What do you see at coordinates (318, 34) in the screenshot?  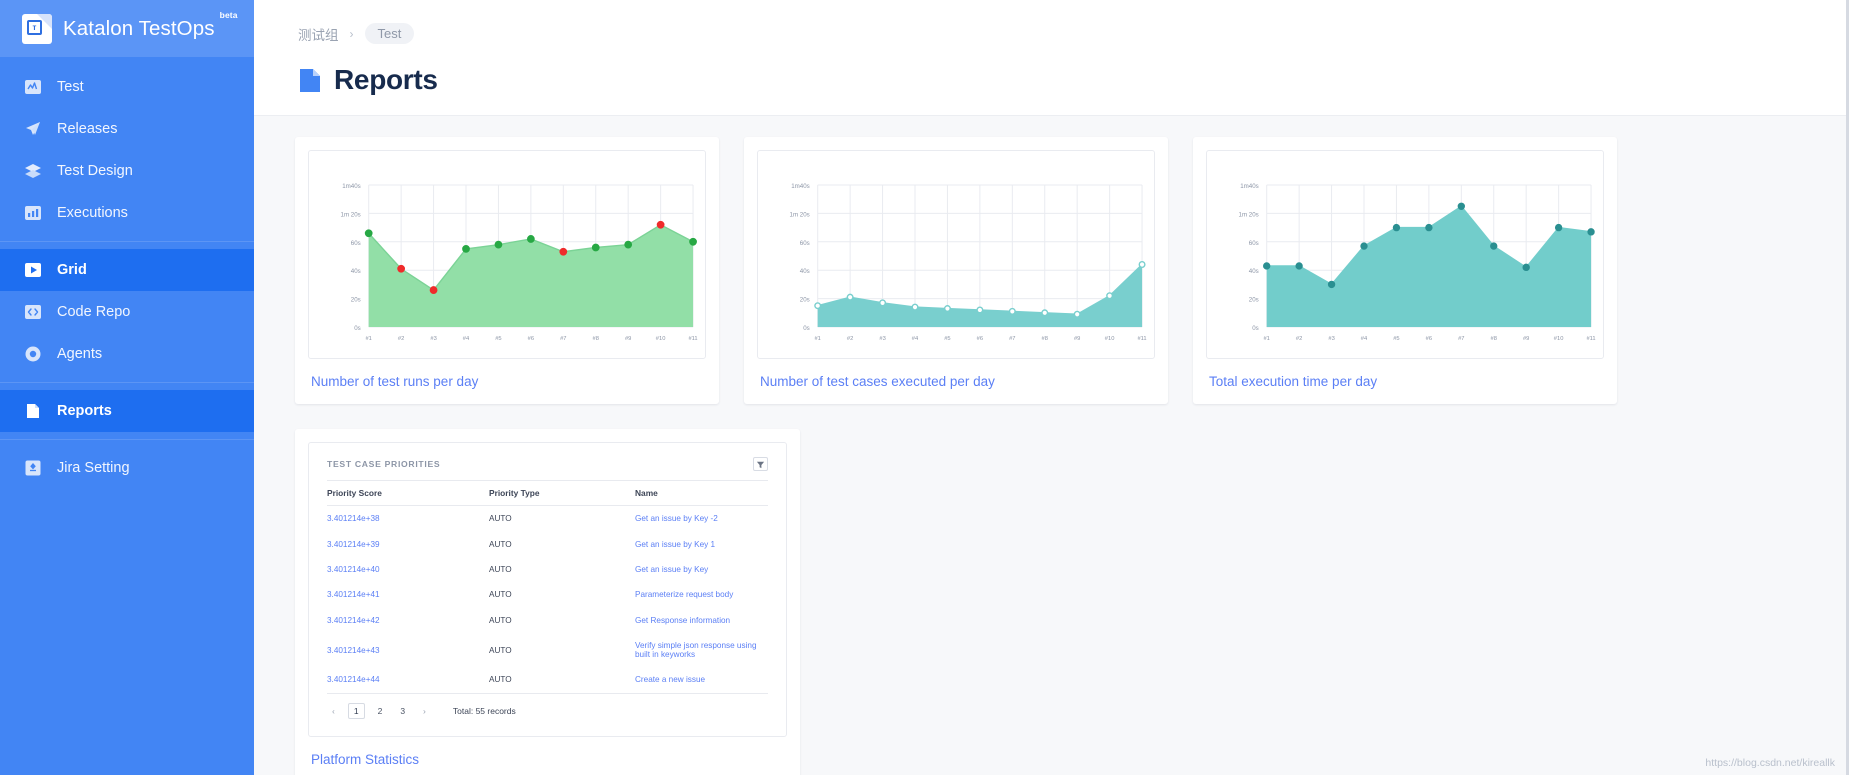 I see `breadcrumb-root: 测试组` at bounding box center [318, 34].